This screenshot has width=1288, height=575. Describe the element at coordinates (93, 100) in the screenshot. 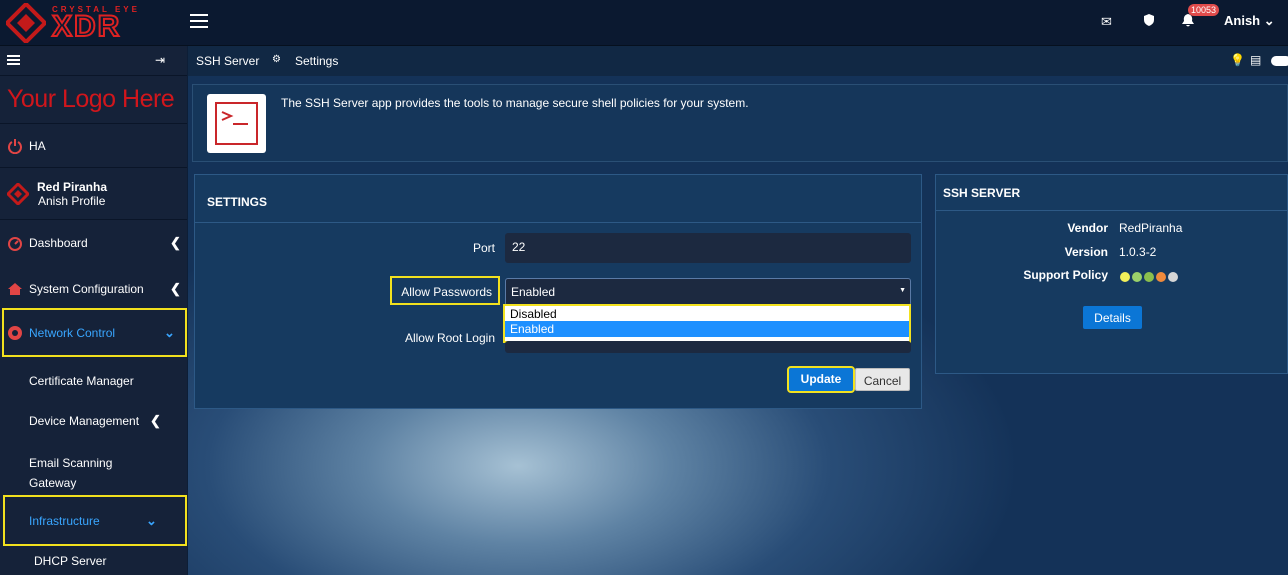

I see `custom-logo: Your Logo Here` at that location.